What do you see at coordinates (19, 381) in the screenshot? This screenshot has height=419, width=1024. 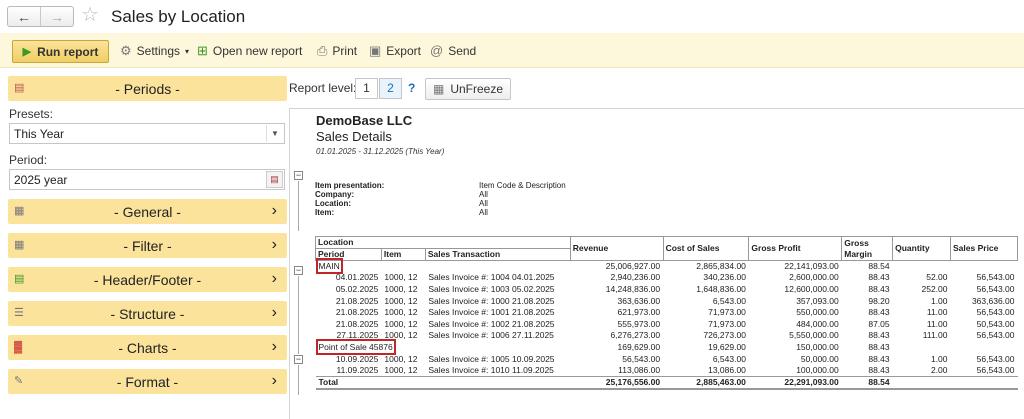 I see `format-icon: ✎` at bounding box center [19, 381].